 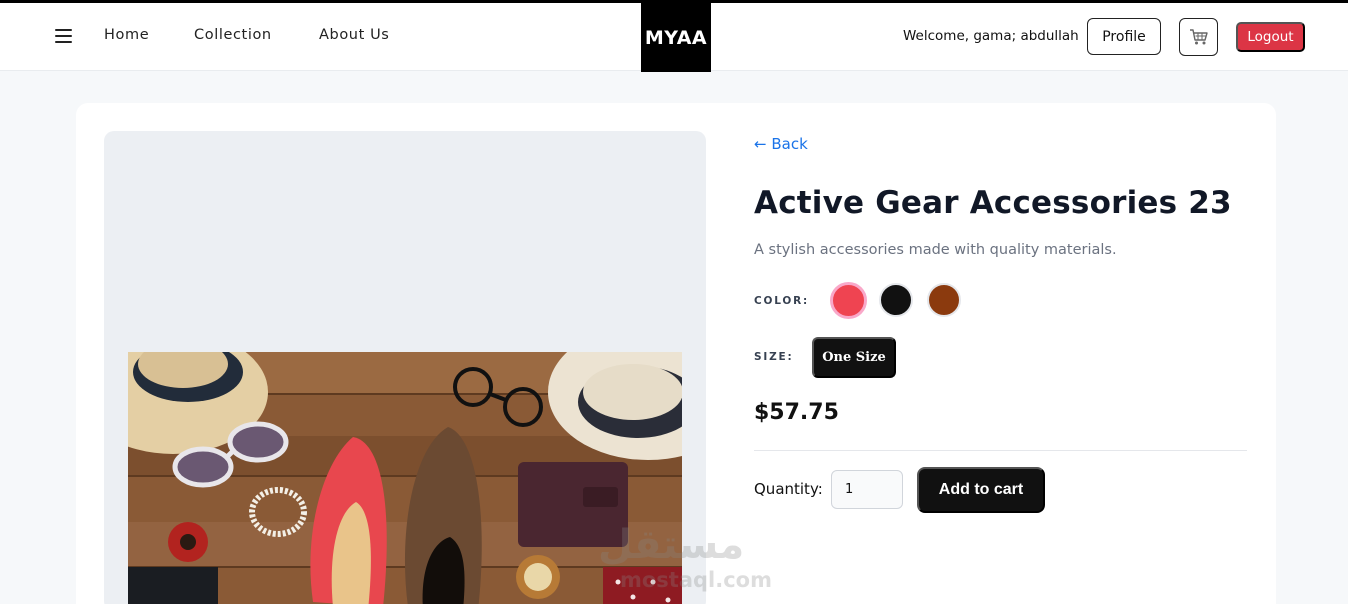 I want to click on cart-button, so click(x=1198, y=37).